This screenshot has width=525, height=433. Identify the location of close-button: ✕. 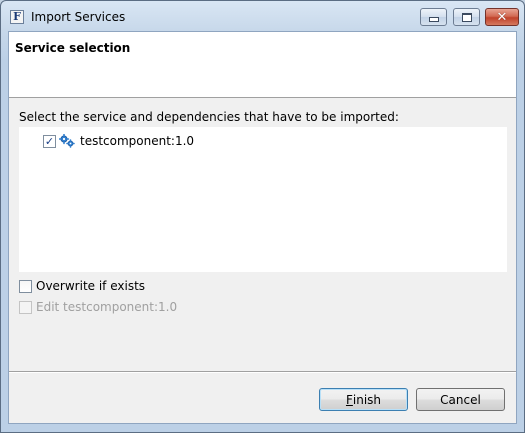
(502, 17).